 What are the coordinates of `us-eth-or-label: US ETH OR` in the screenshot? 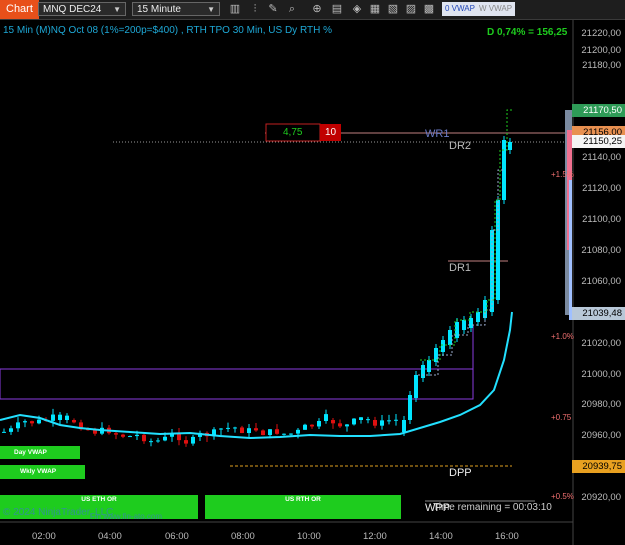 It's located at (99, 499).